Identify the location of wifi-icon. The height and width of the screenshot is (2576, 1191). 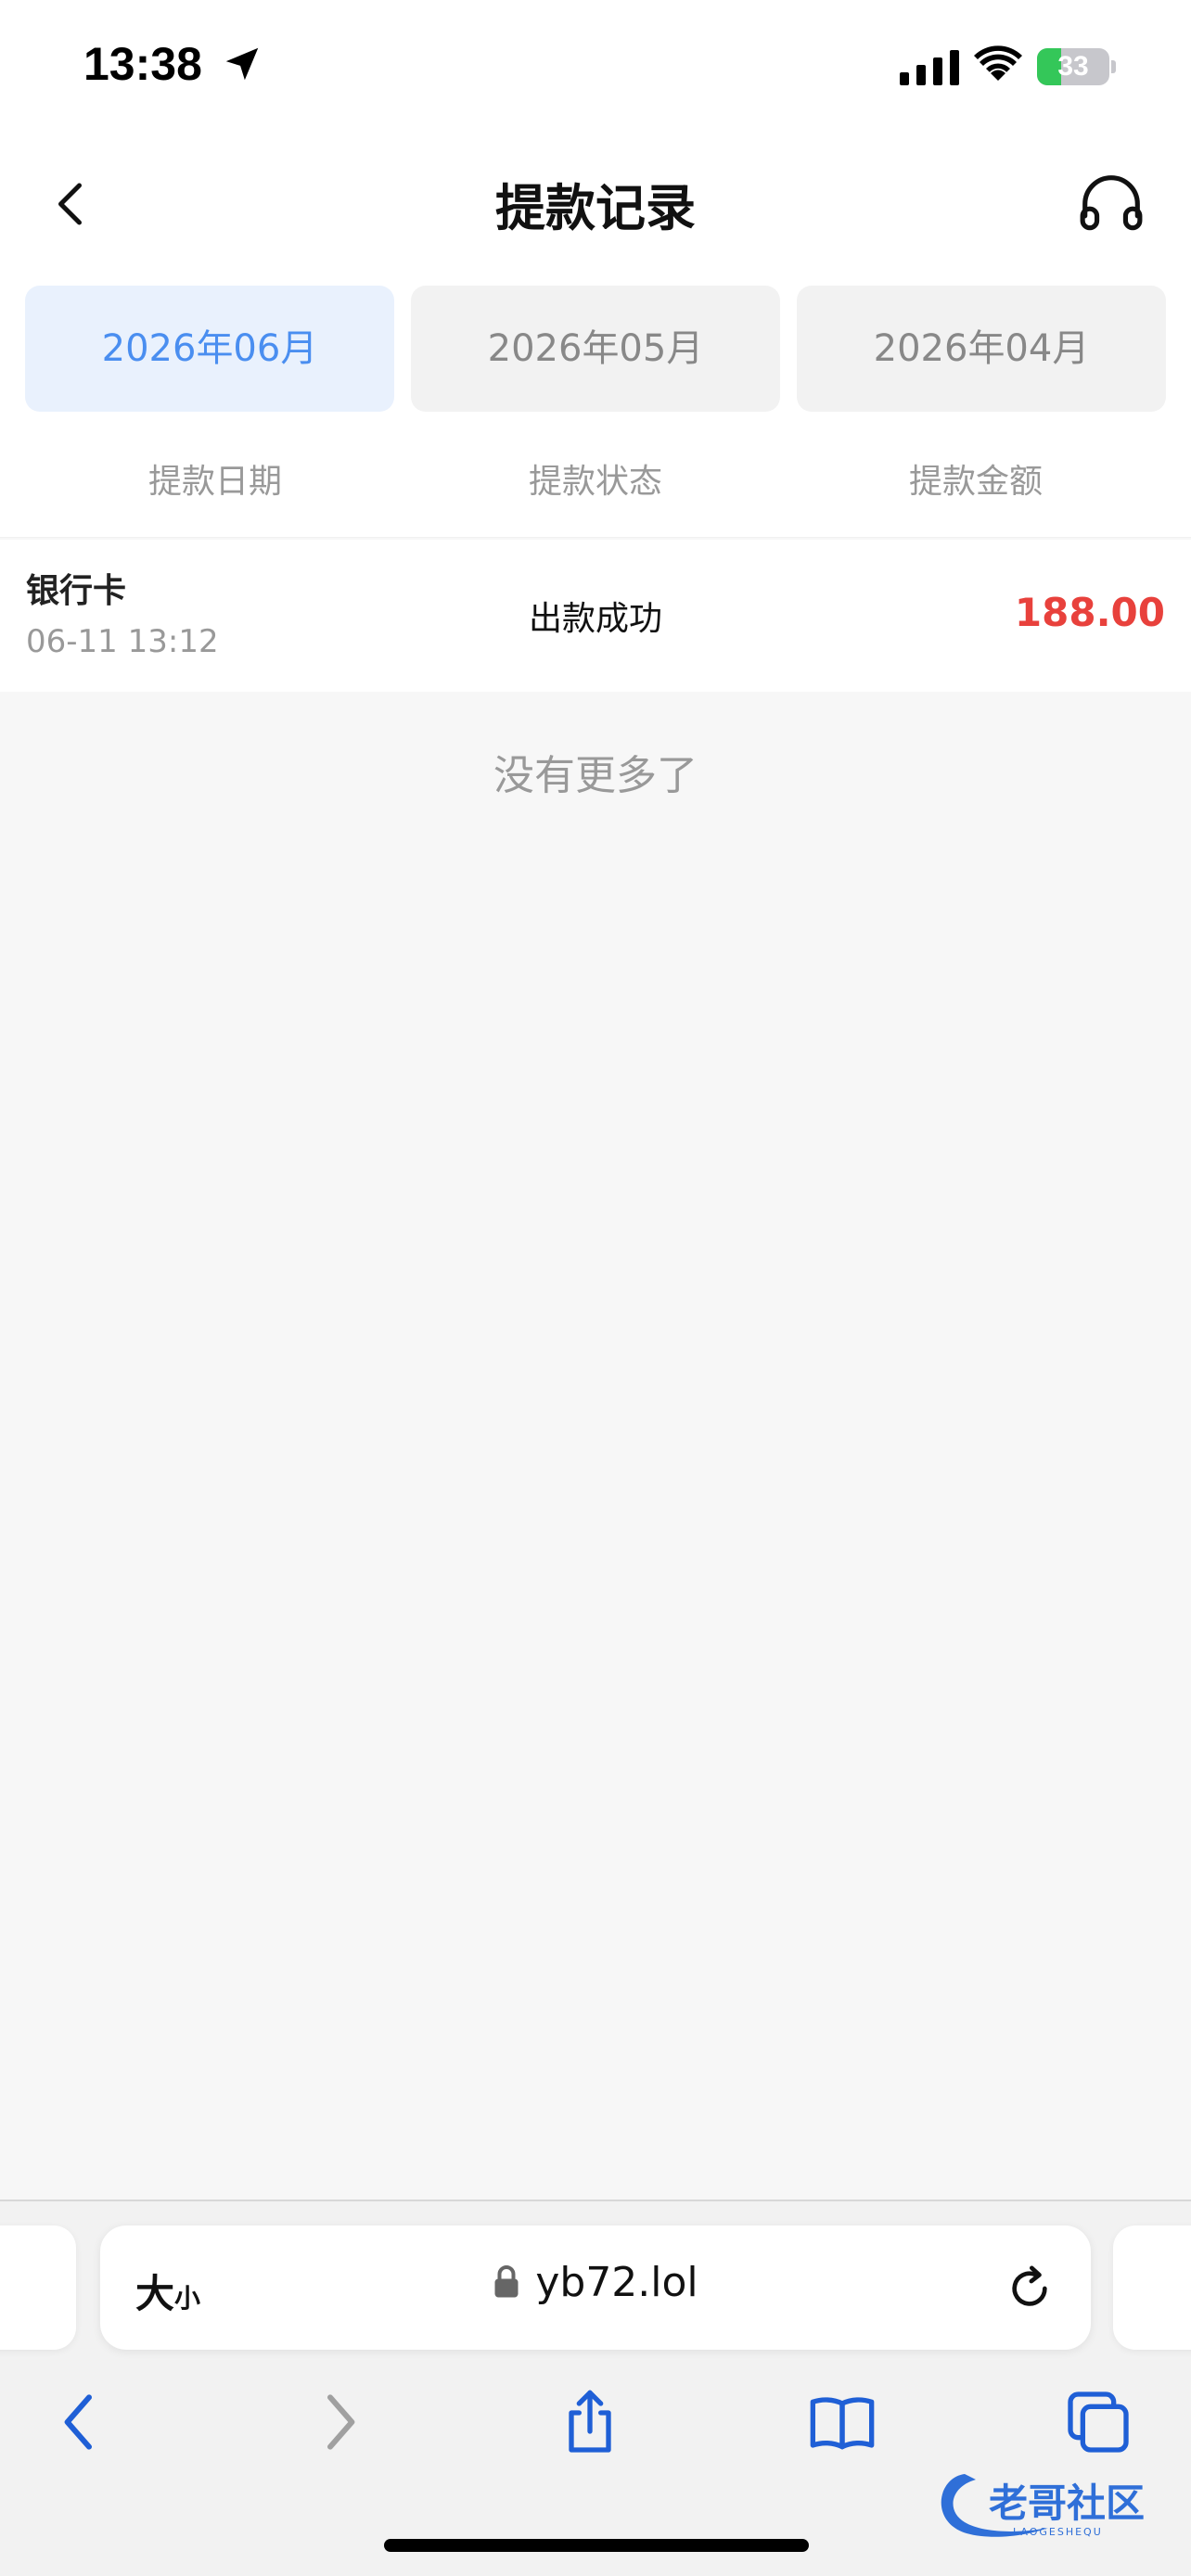
(998, 63).